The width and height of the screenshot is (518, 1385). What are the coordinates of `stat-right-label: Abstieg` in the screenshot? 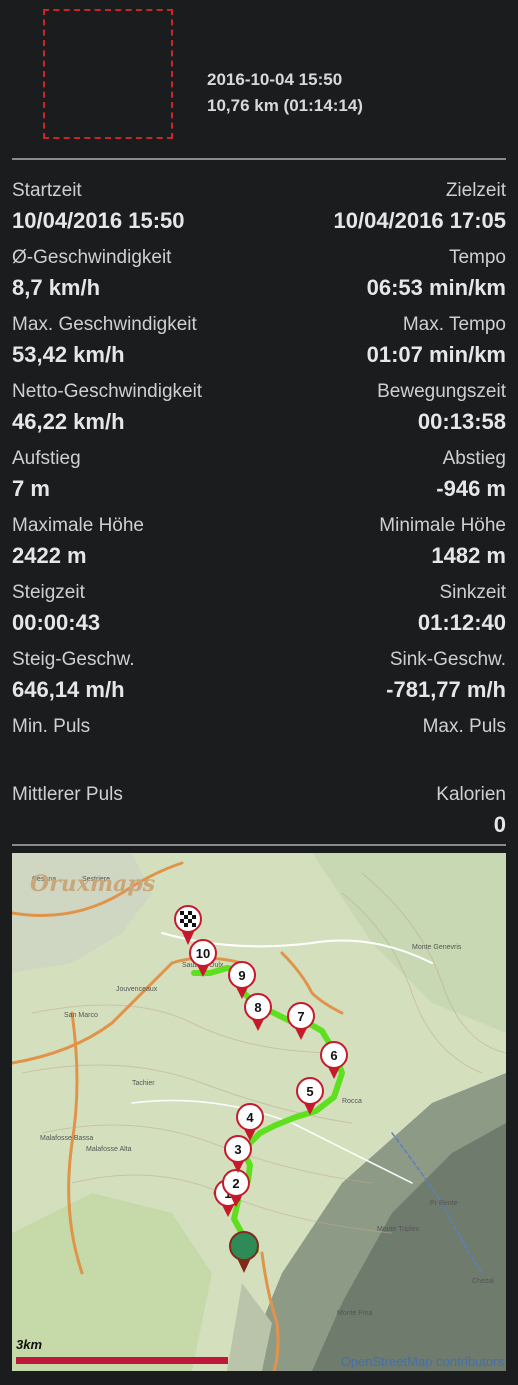 It's located at (474, 458).